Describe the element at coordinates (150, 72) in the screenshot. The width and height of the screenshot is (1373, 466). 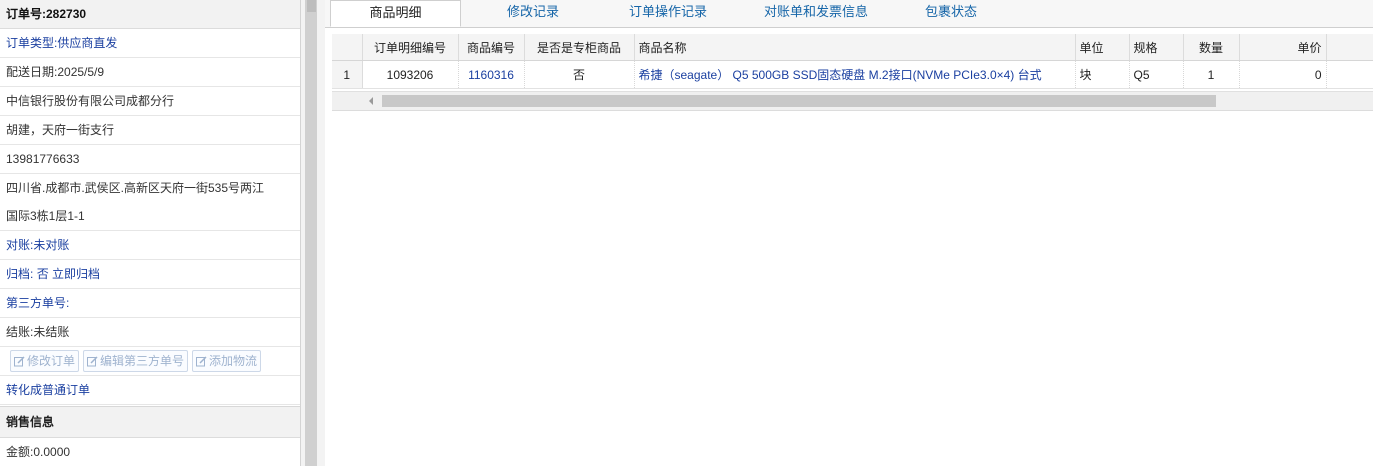
I see `delivery-date-row: 配送日期:2025/5/9` at that location.